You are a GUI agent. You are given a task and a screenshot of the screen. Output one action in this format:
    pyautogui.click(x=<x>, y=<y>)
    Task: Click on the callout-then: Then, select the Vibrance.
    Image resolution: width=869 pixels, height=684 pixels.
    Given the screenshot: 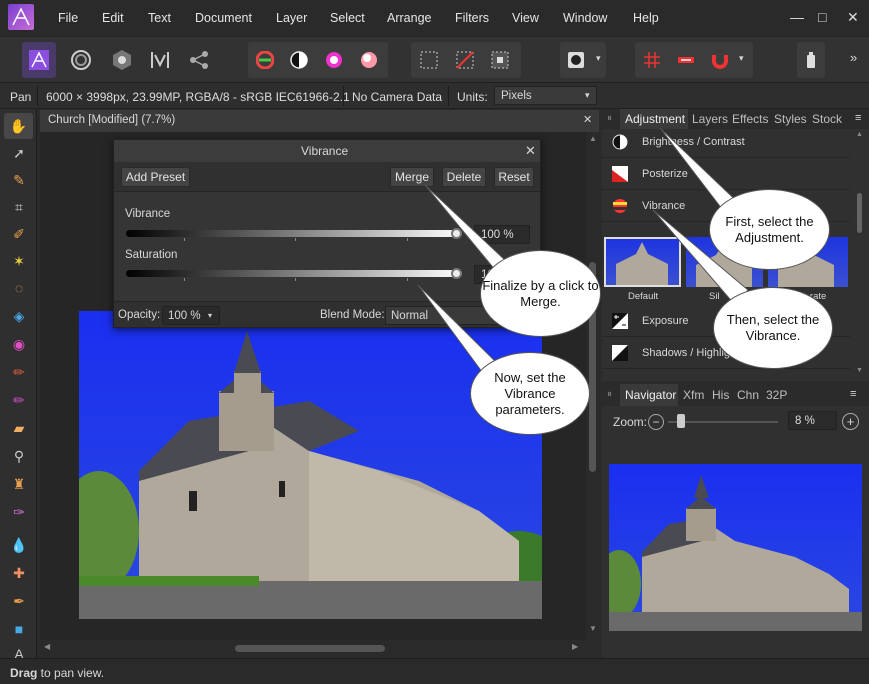 What is the action you would take?
    pyautogui.click(x=773, y=328)
    